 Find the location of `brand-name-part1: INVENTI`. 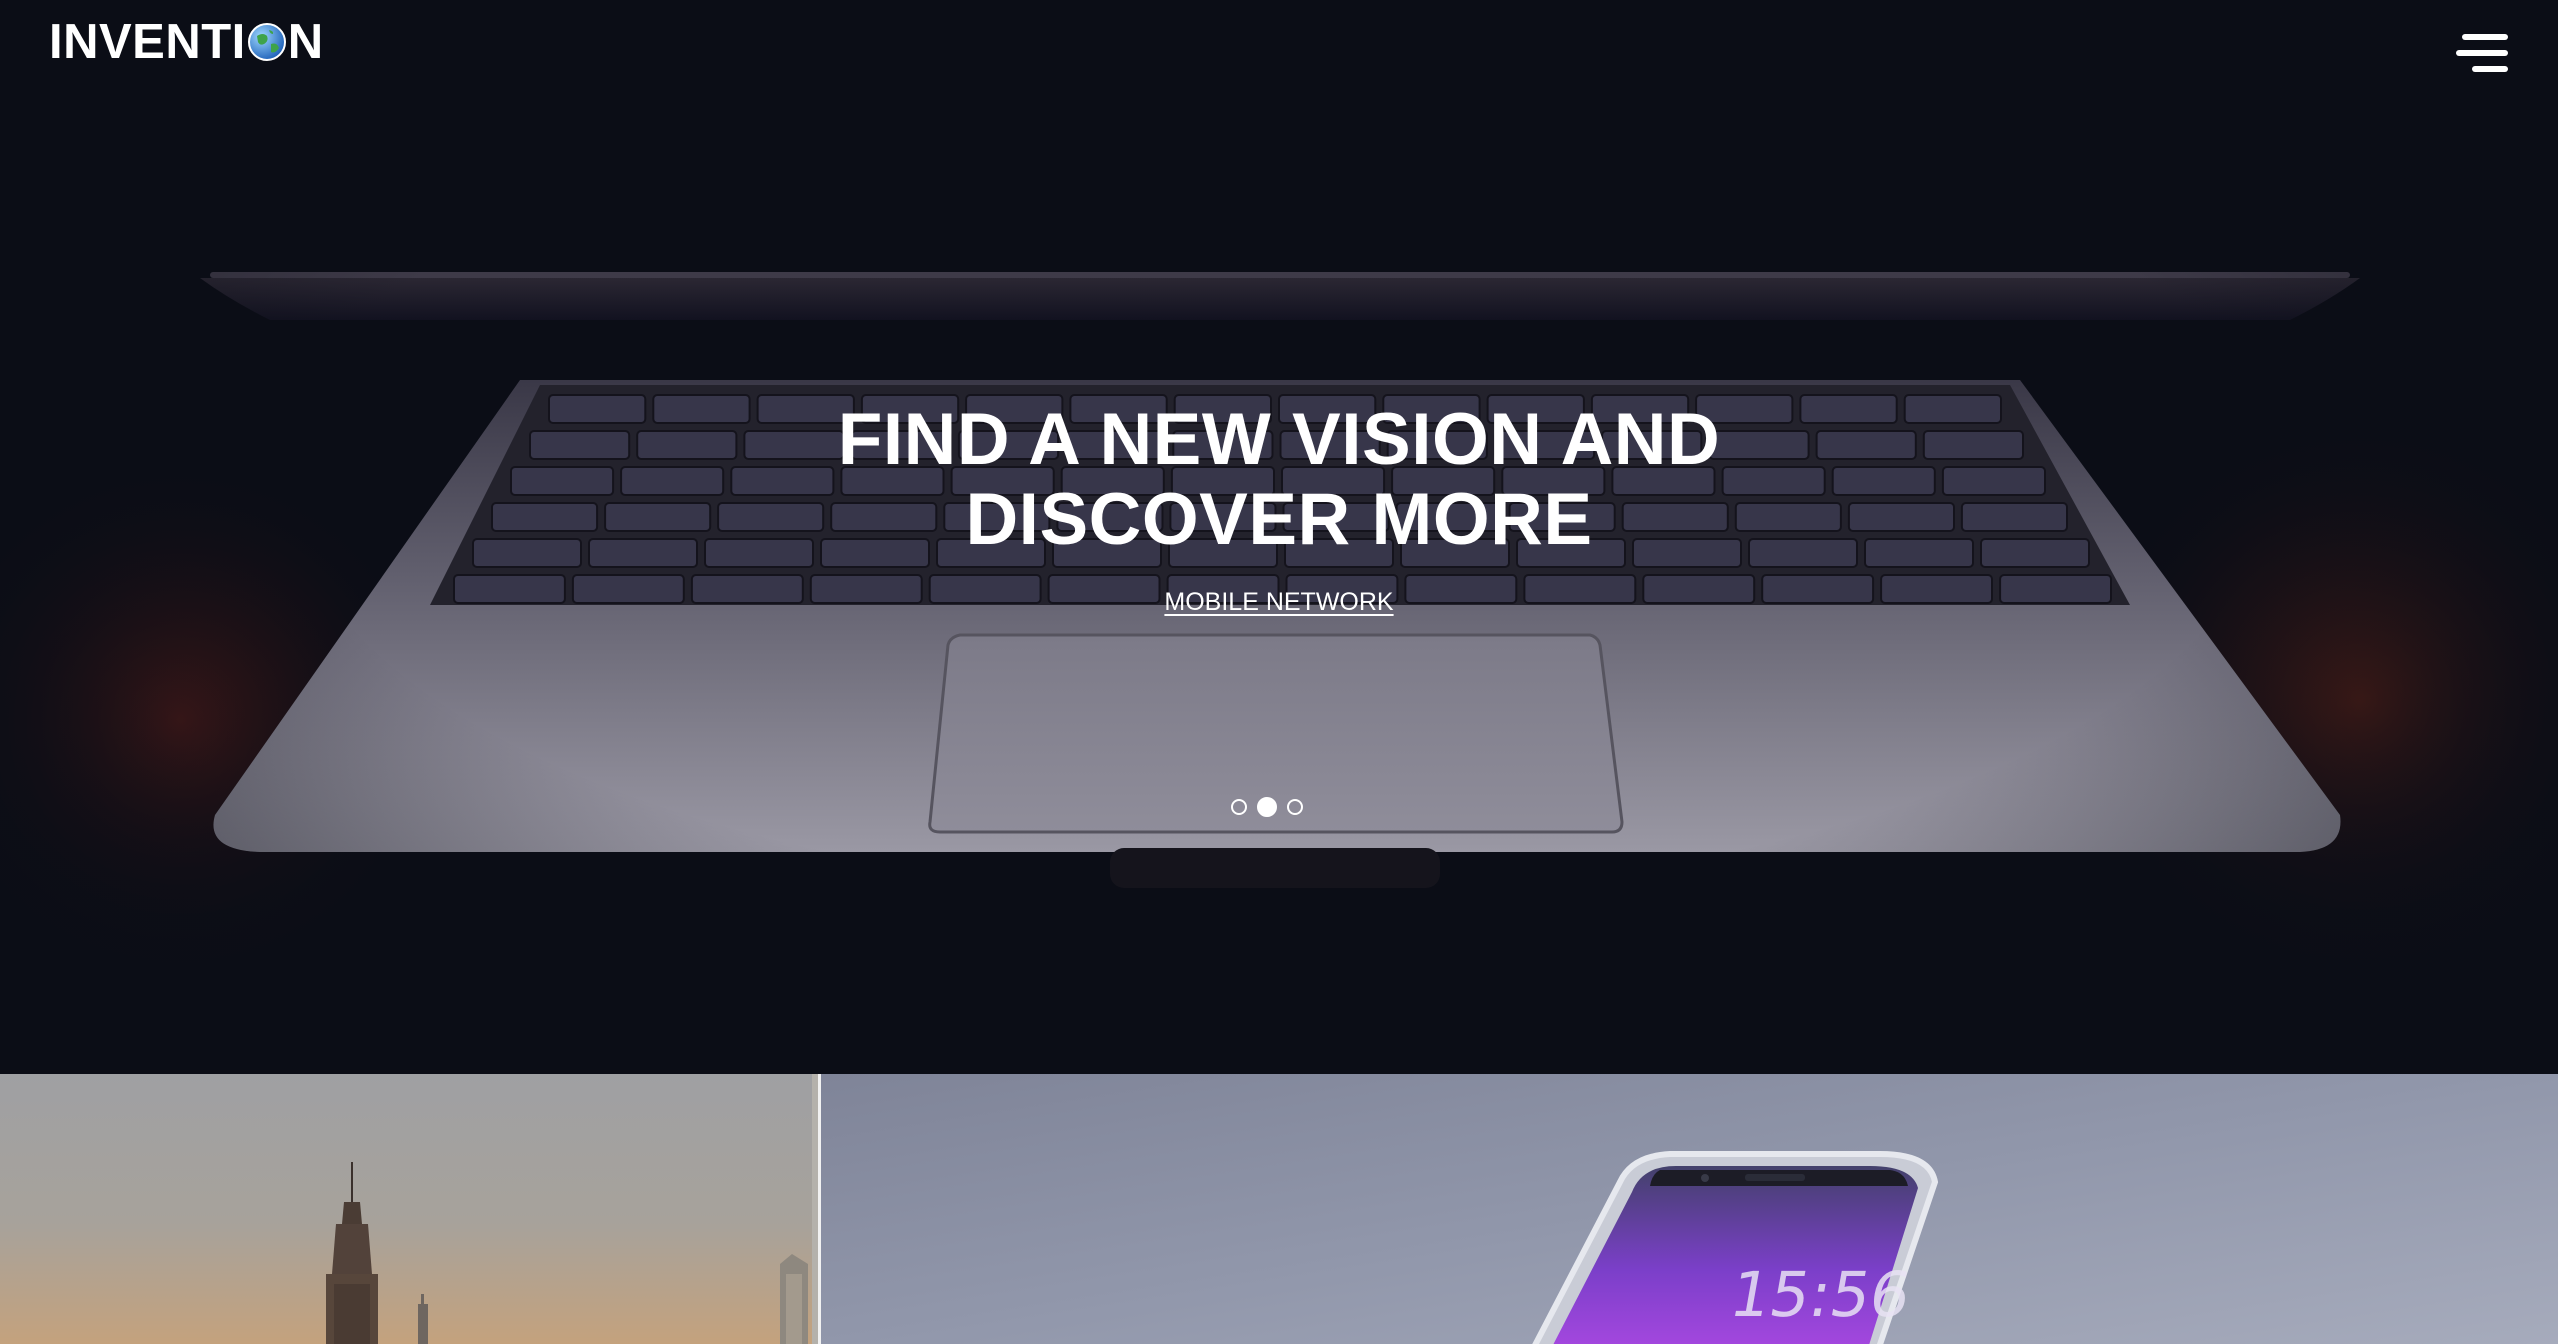

brand-name-part1: INVENTI is located at coordinates (147, 41).